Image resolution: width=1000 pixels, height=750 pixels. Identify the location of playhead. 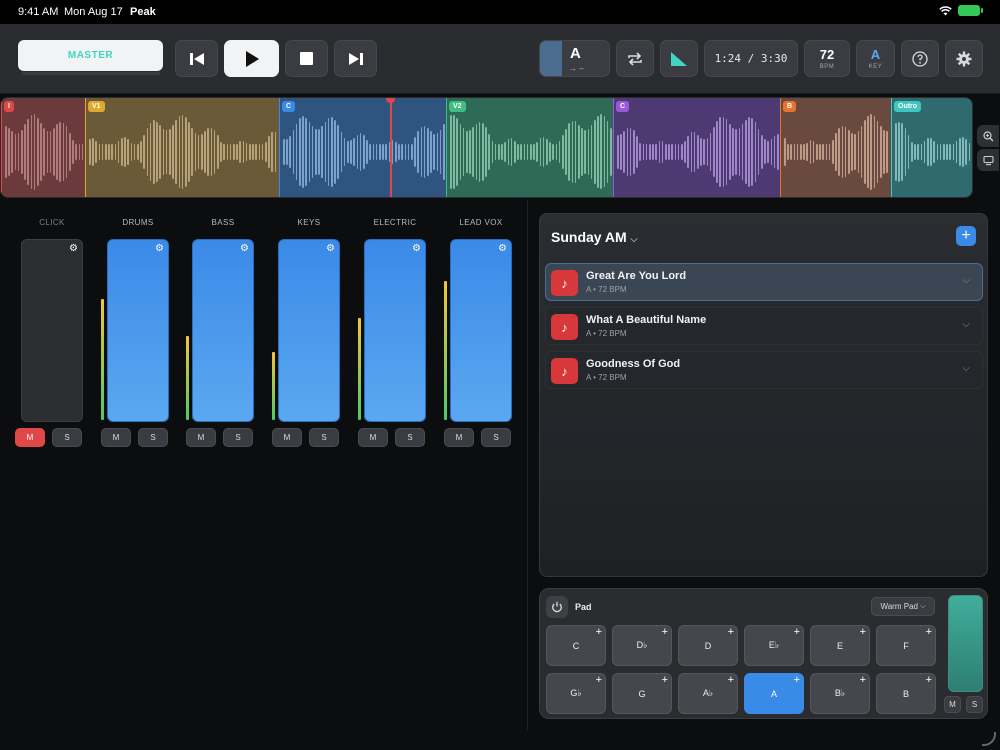
(391, 147).